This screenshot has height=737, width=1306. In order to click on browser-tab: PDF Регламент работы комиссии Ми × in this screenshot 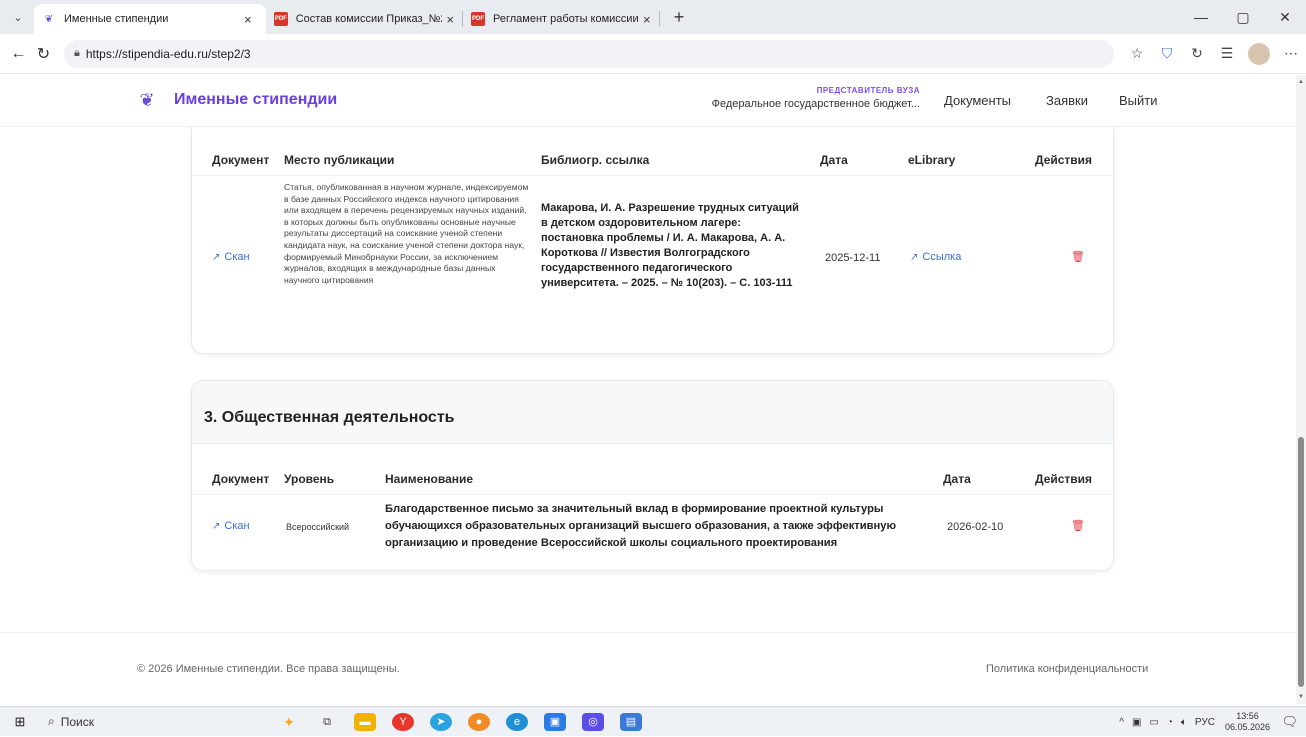, I will do `click(561, 19)`.